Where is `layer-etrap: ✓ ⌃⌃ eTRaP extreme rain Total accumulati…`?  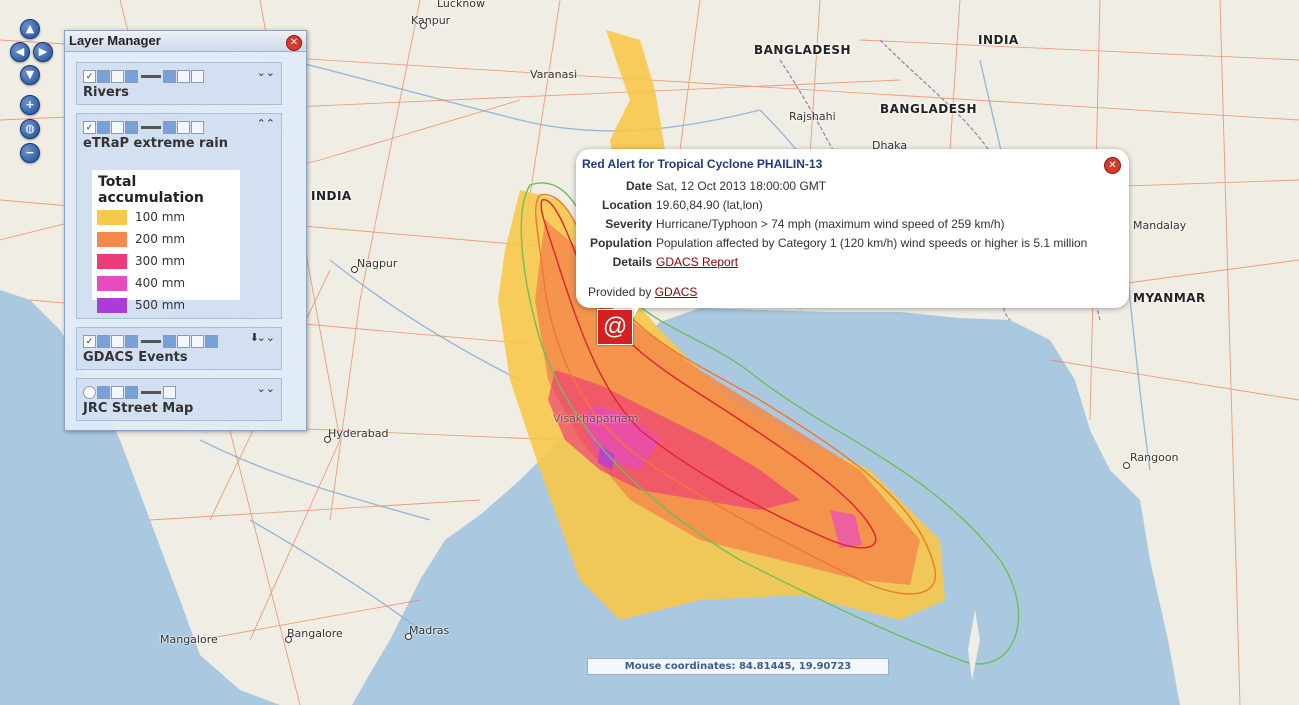 layer-etrap: ✓ ⌃⌃ eTRaP extreme rain Total accumulati… is located at coordinates (179, 216).